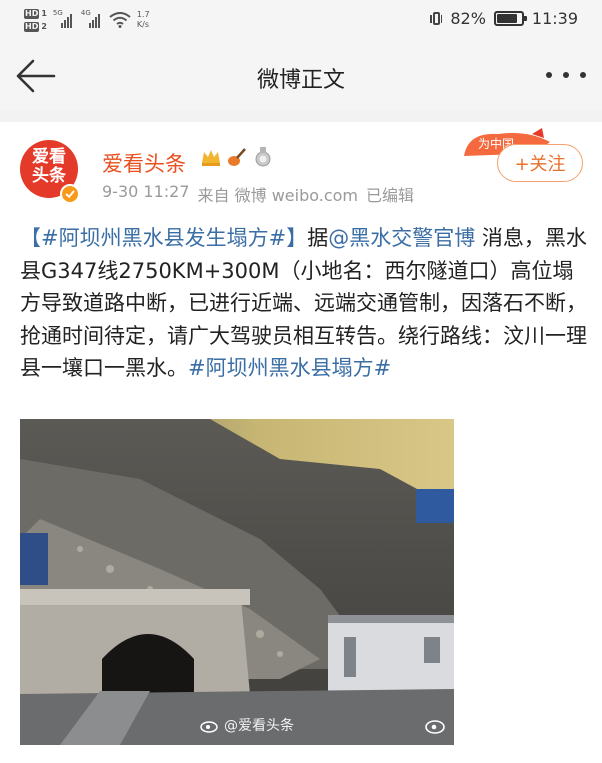 Image resolution: width=602 pixels, height=763 pixels. What do you see at coordinates (49, 166) in the screenshot?
I see `avatar-text: 爱看 头条` at bounding box center [49, 166].